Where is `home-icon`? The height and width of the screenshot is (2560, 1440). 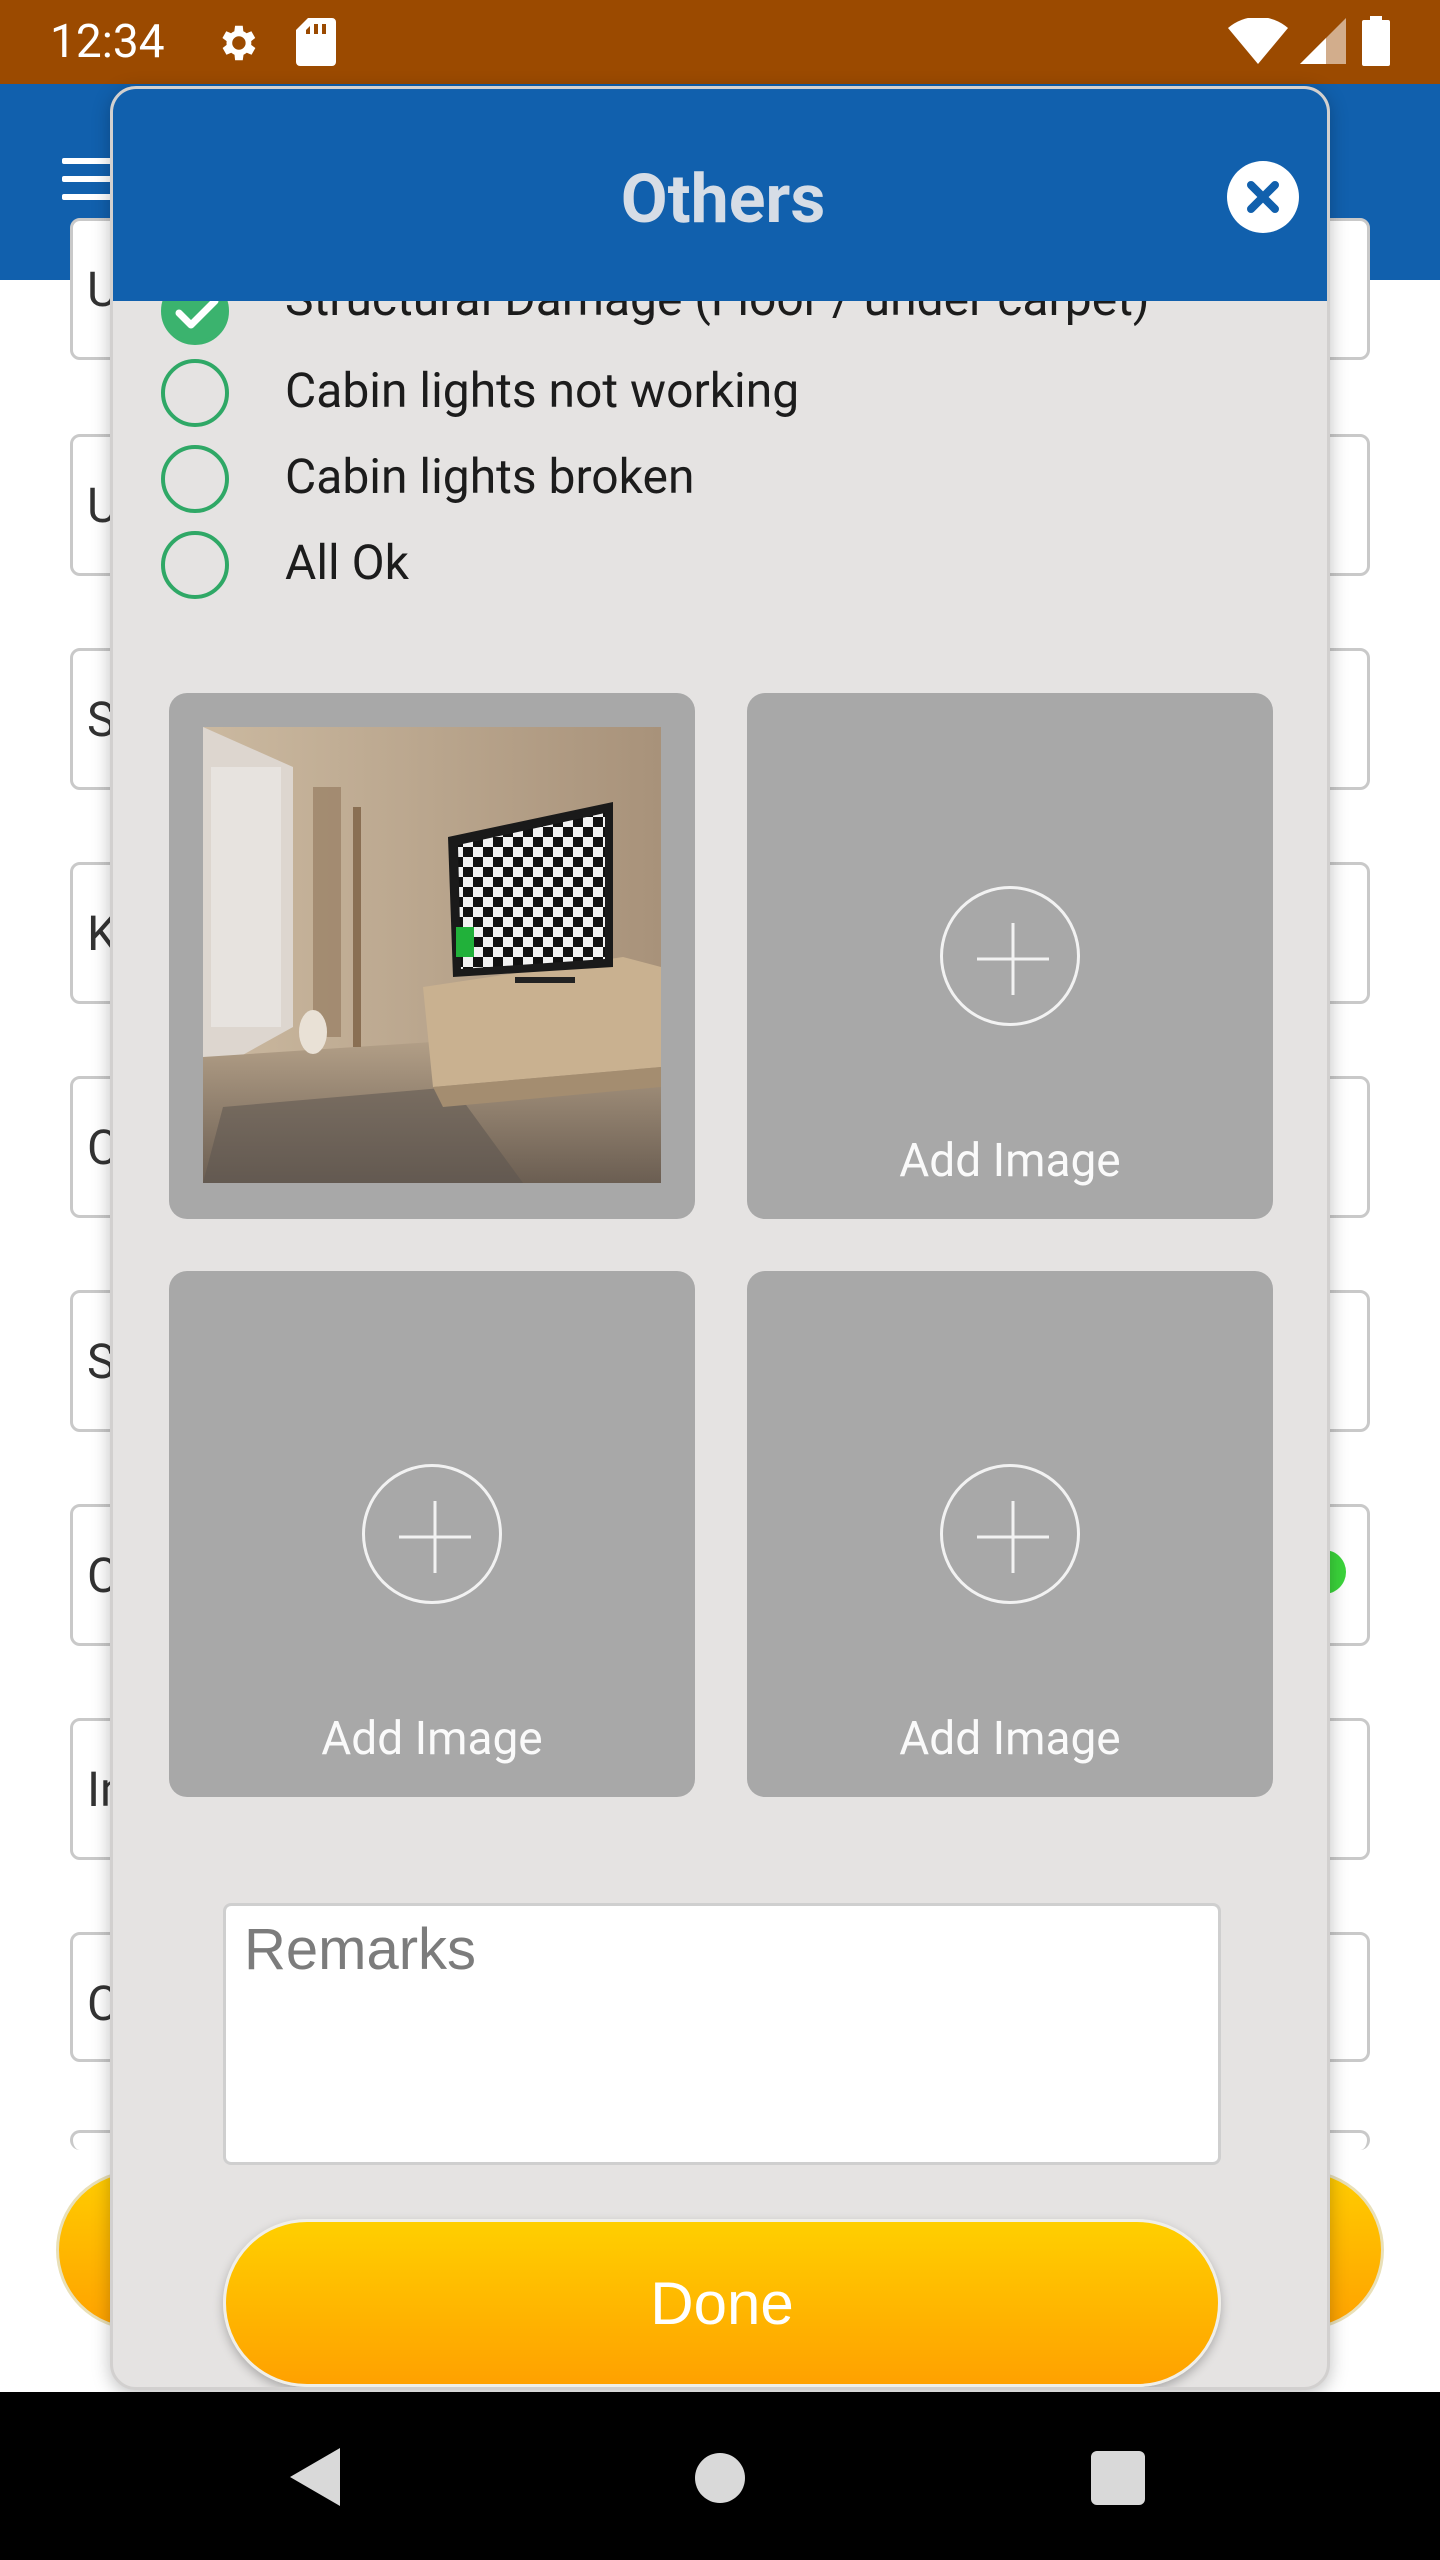
home-icon is located at coordinates (720, 2478).